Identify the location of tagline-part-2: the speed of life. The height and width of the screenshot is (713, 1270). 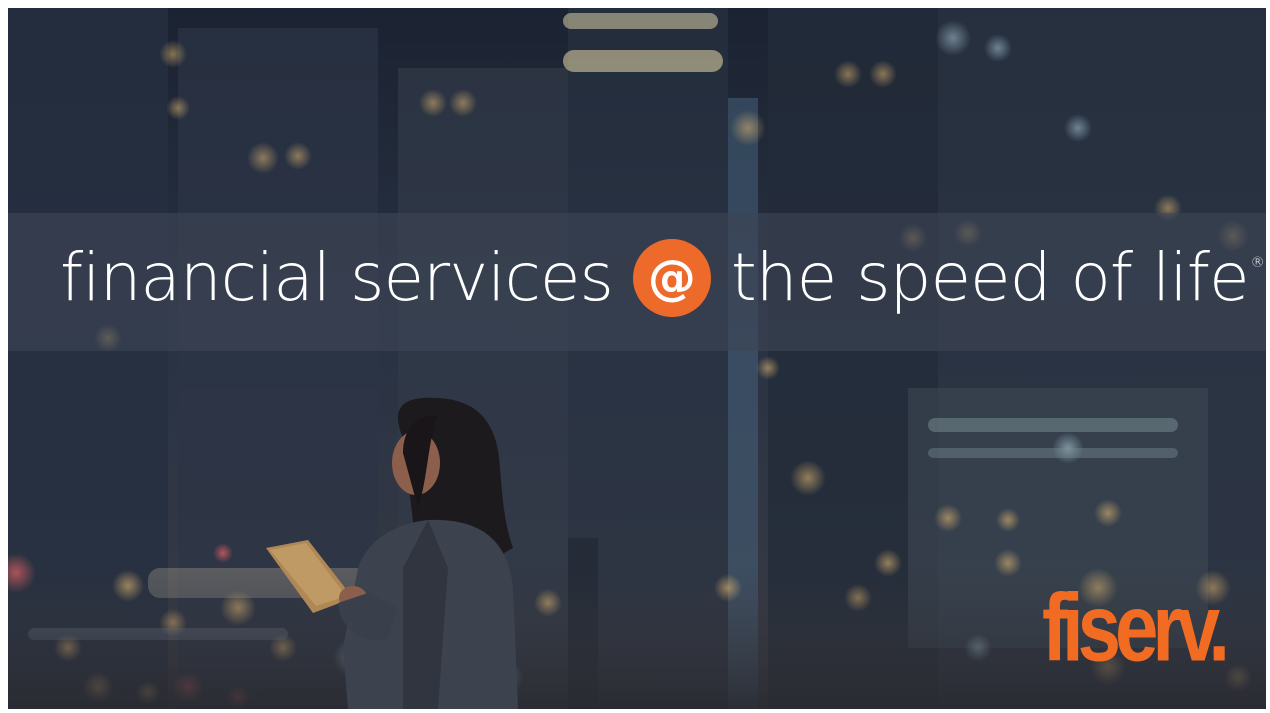
(990, 277).